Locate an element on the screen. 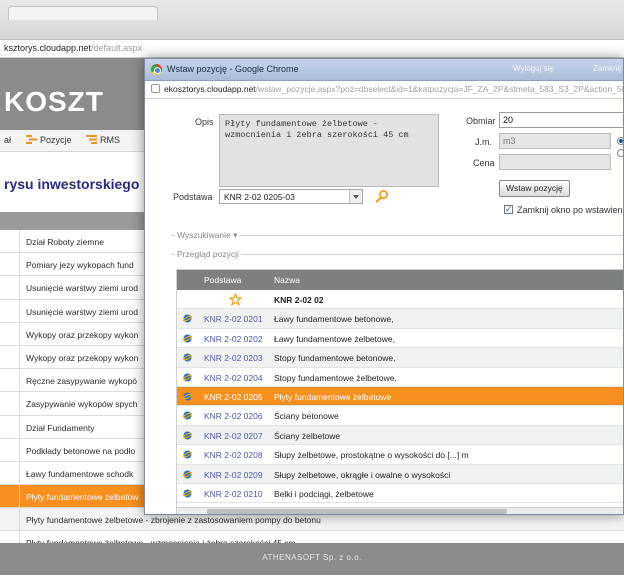  toolbar-item-label: ał is located at coordinates (8, 140).